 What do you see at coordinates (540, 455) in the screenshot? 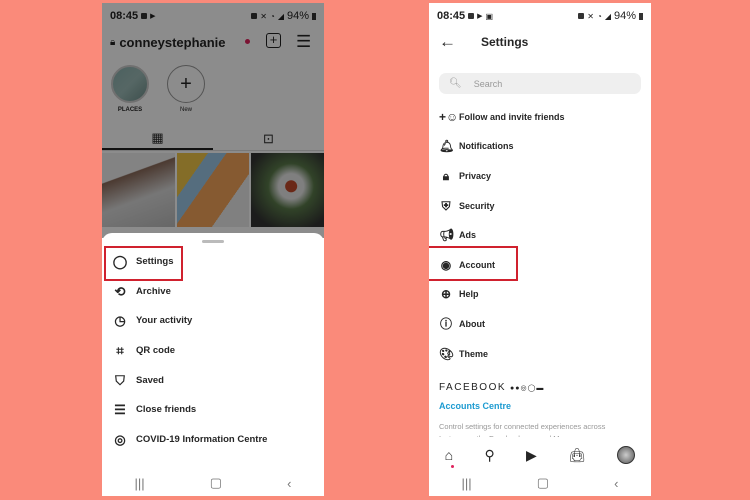
I see `bottom-tab-bar: ⌂ ⚲ ▶ 👜︎` at bounding box center [540, 455].